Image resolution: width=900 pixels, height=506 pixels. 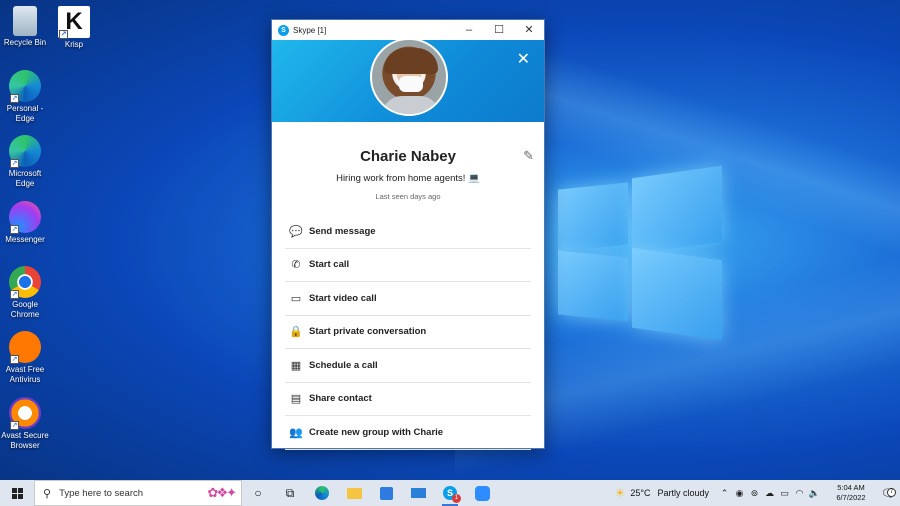 I want to click on weather-widget: ☀ 25°C Partly cloudy, so click(x=662, y=493).